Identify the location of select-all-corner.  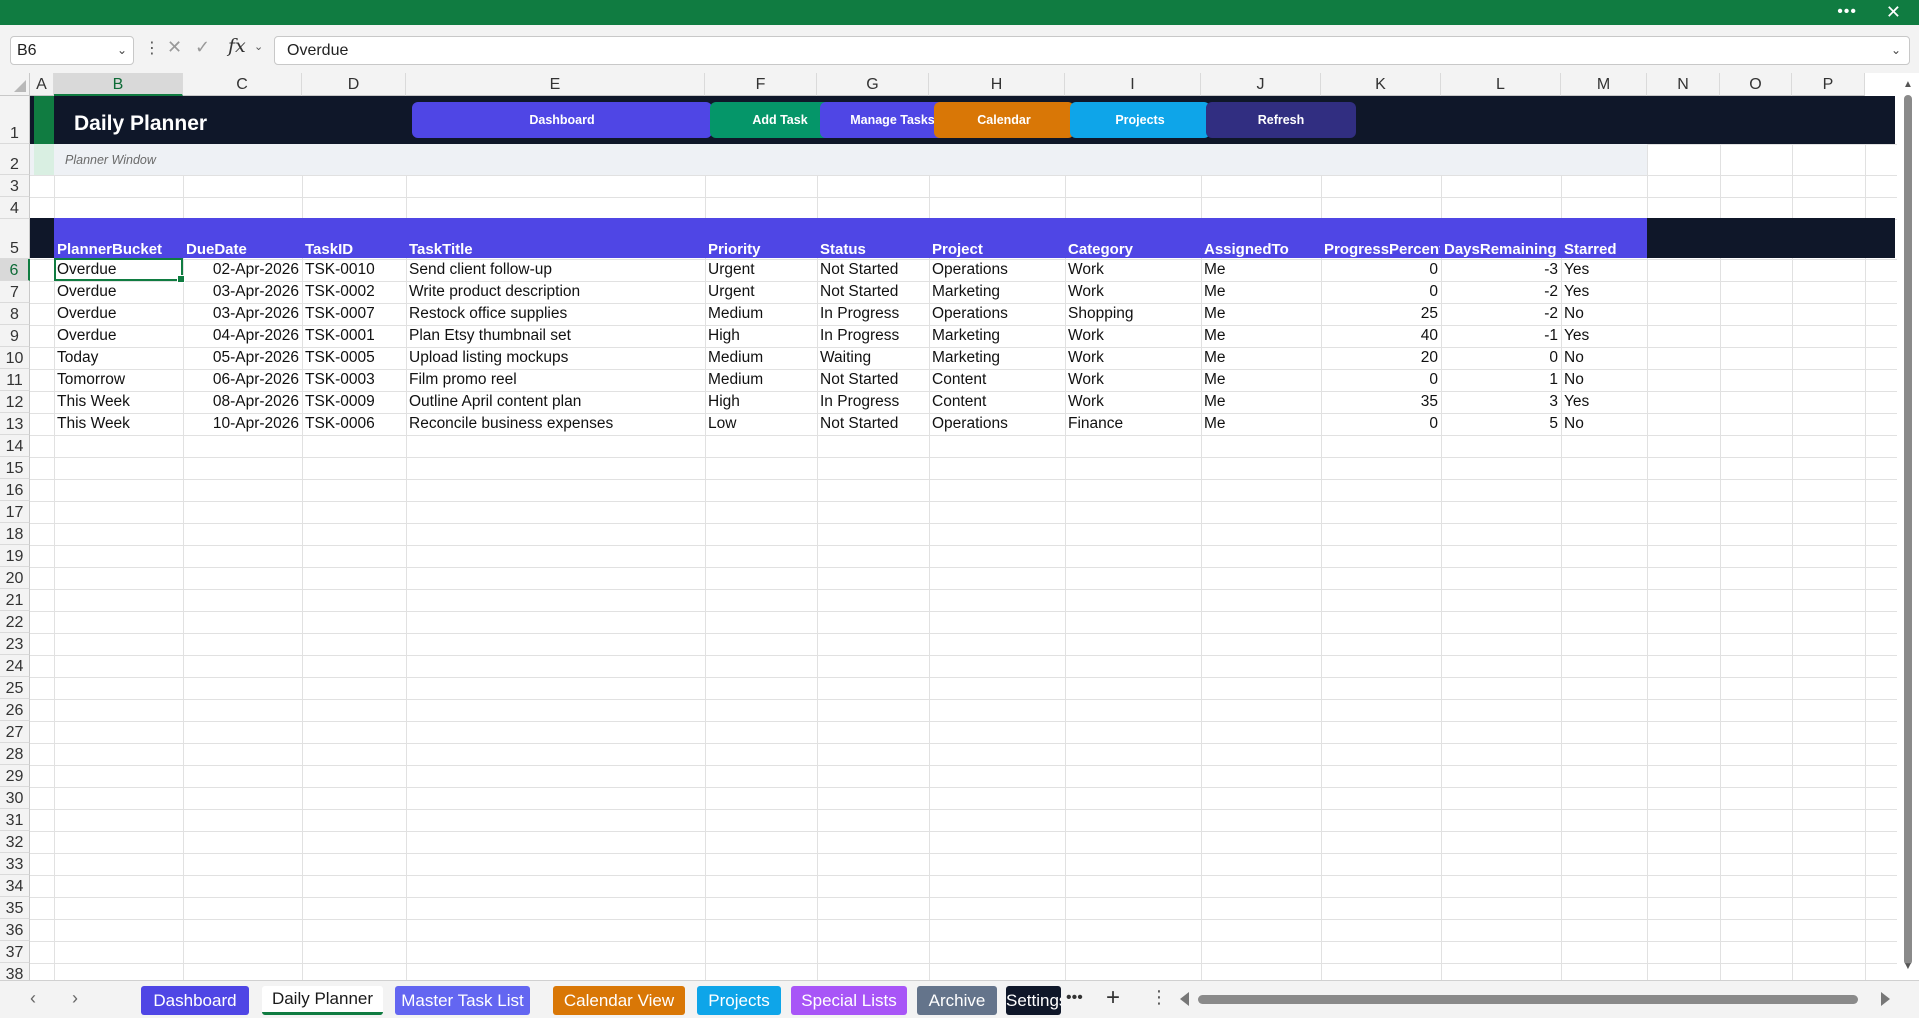
(15, 84).